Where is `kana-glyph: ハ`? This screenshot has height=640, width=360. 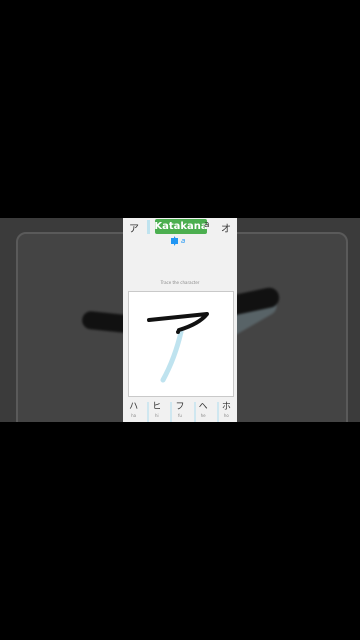 kana-glyph: ハ is located at coordinates (134, 407).